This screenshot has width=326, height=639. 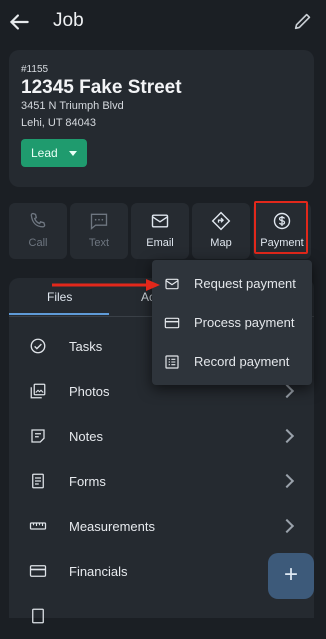 I want to click on list-item-partial, so click(x=161, y=617).